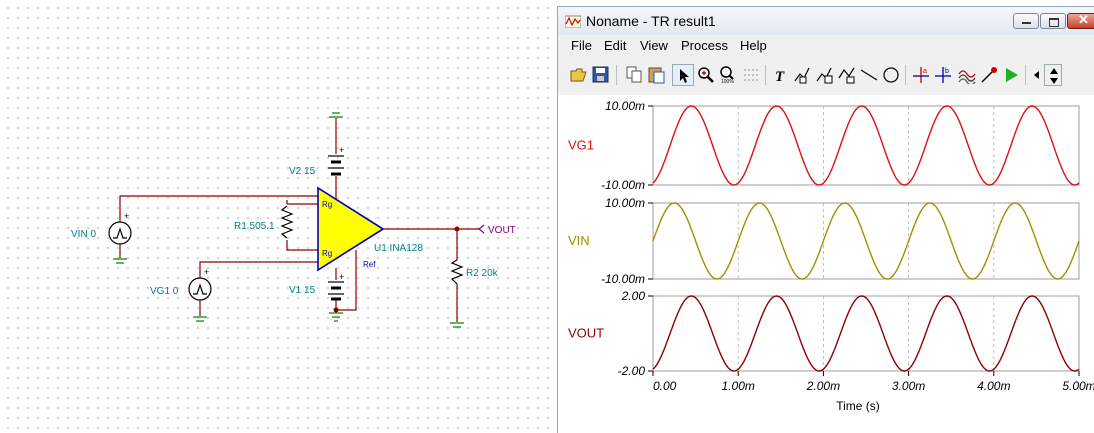  I want to click on nav-spin-icon, so click(1054, 76).